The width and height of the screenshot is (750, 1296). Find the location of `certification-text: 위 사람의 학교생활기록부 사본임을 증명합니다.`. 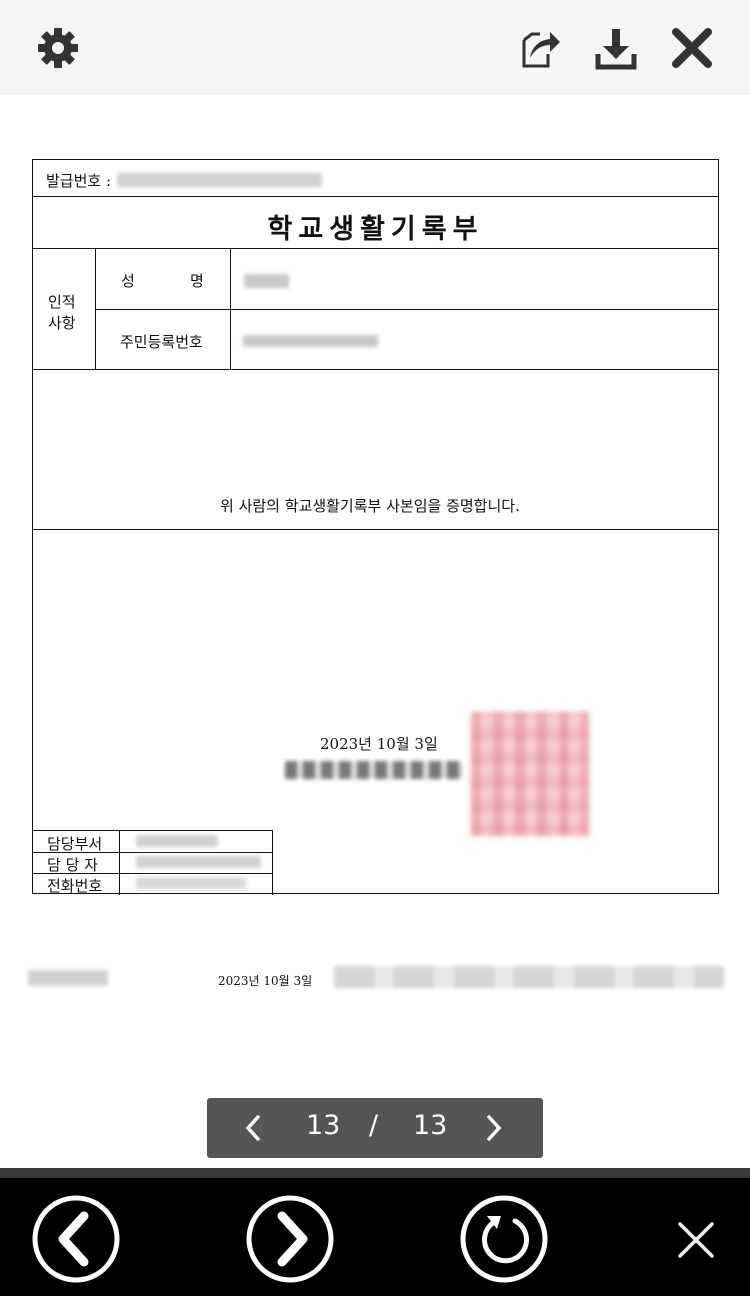

certification-text: 위 사람의 학교생활기록부 사본임을 증명합니다. is located at coordinates (370, 506).